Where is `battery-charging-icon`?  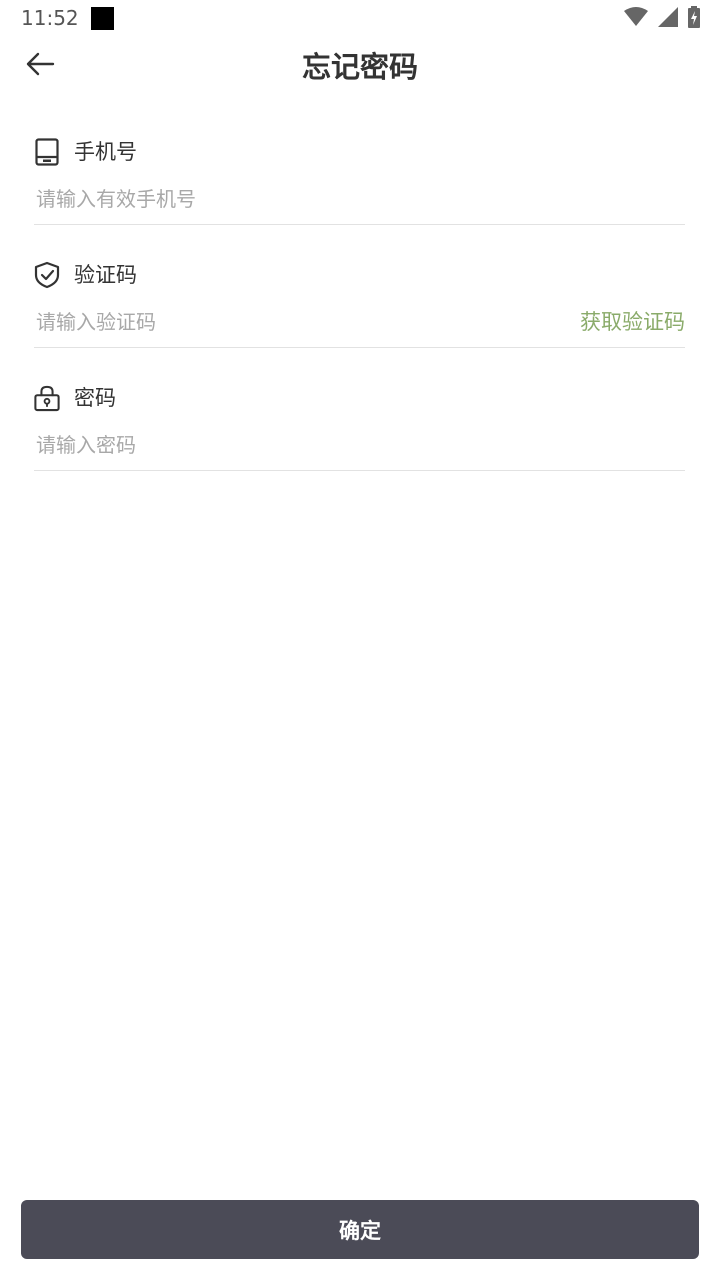 battery-charging-icon is located at coordinates (694, 17).